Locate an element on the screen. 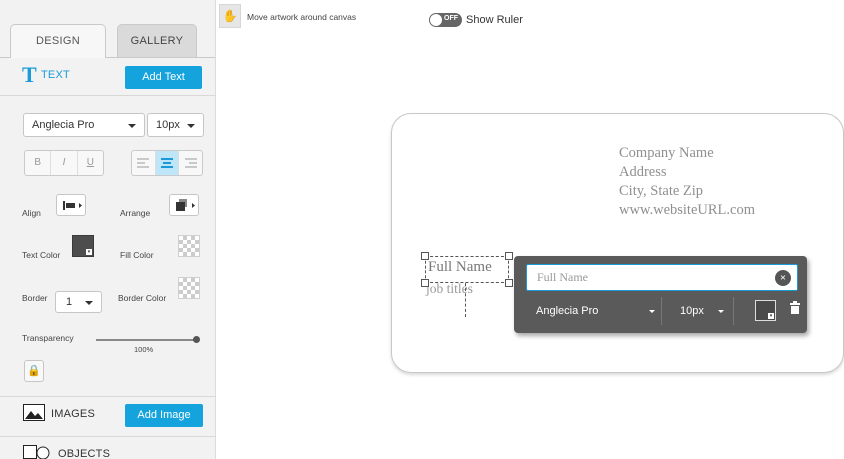 This screenshot has height=459, width=844. transparency-label: Transparency is located at coordinates (48, 338).